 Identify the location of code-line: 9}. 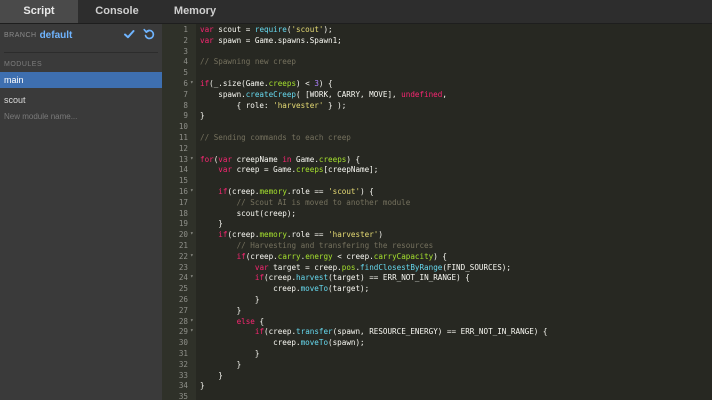
(437, 116).